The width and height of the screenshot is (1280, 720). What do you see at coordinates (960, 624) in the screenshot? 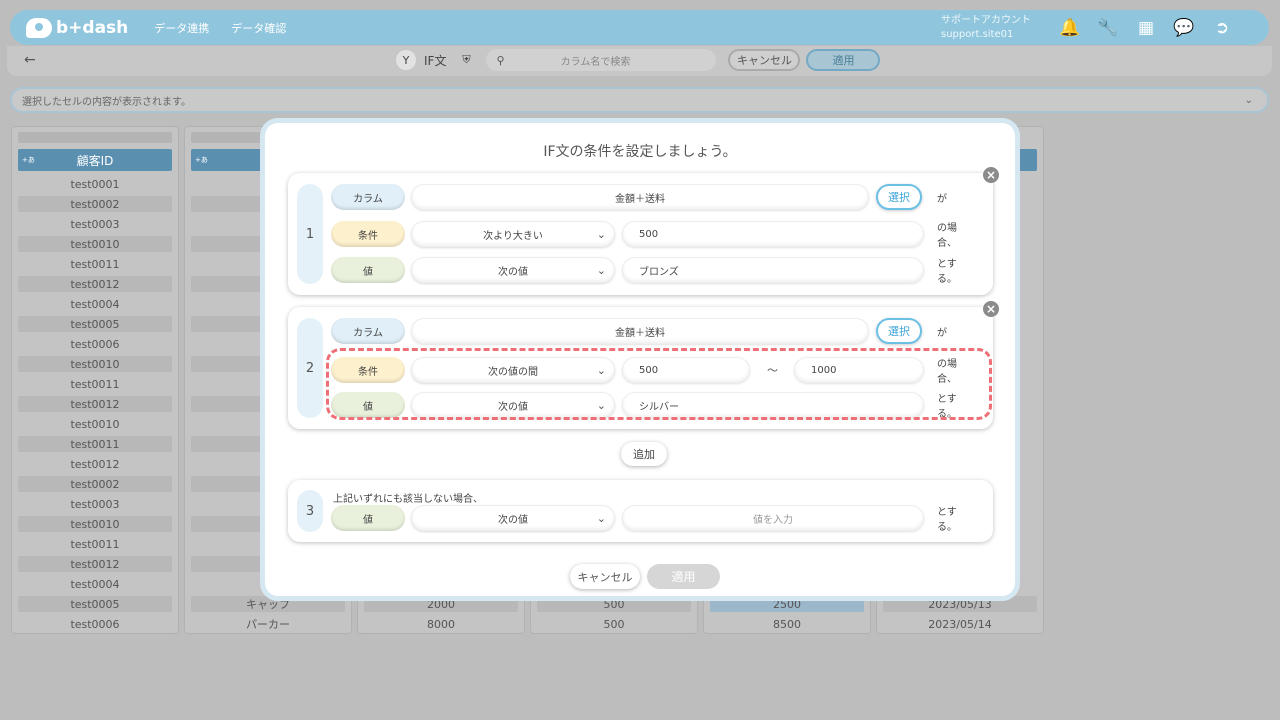
I see `table-cell: 2023/05/14` at bounding box center [960, 624].